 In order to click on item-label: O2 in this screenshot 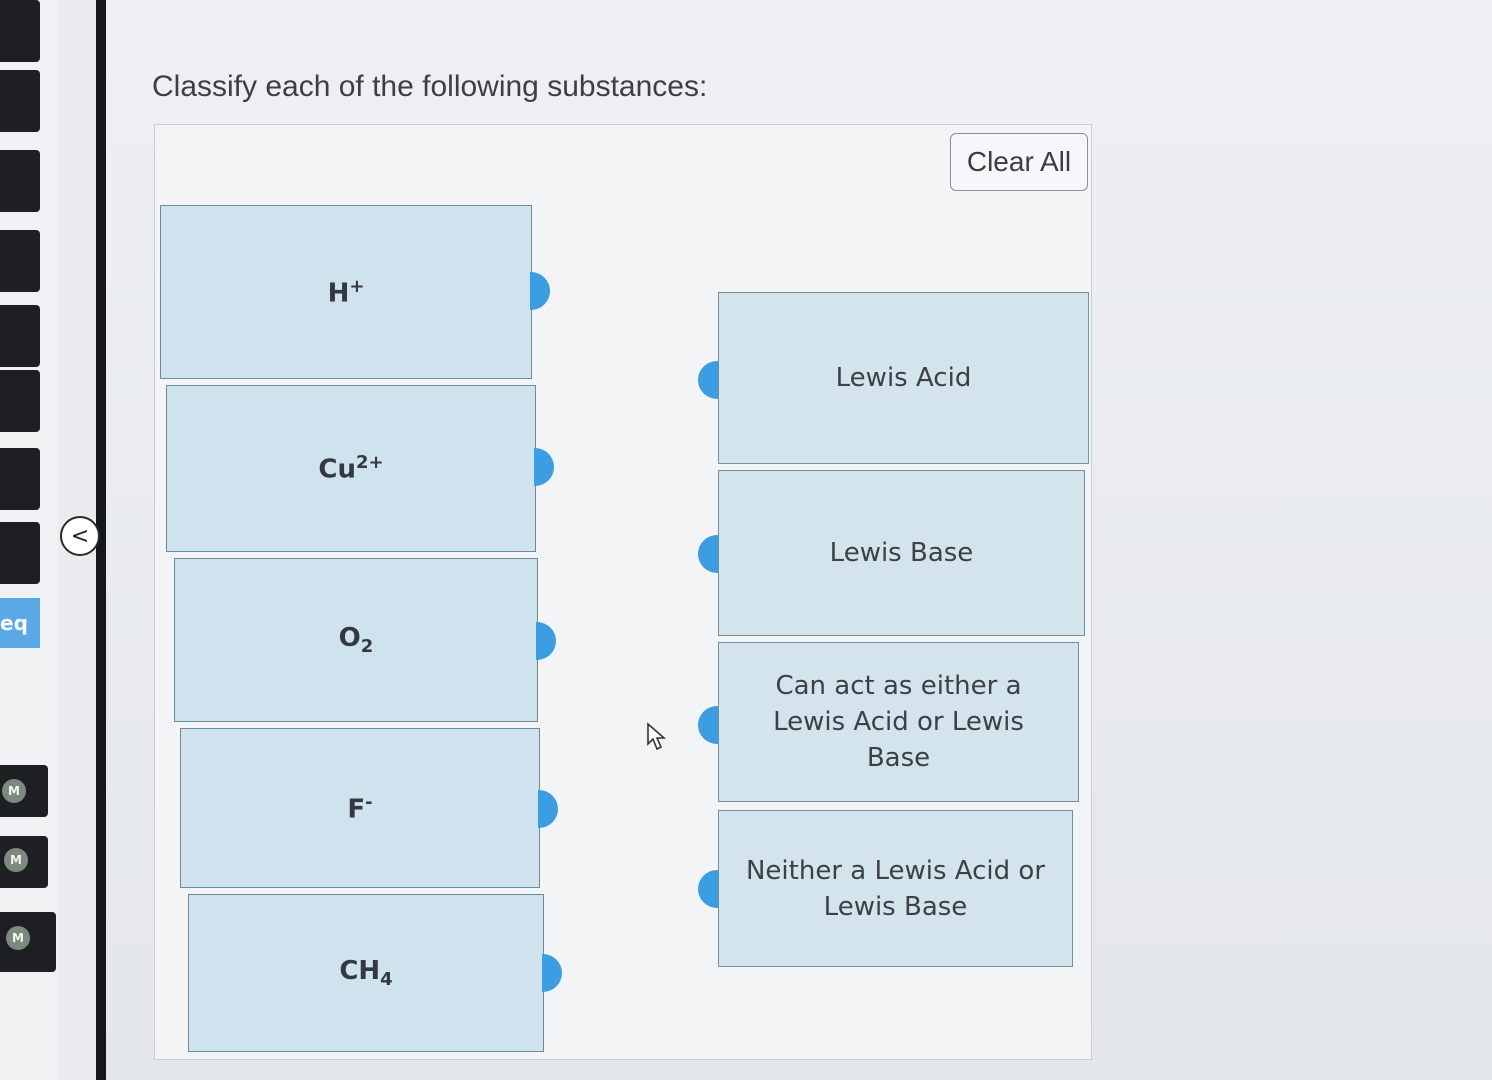, I will do `click(356, 640)`.